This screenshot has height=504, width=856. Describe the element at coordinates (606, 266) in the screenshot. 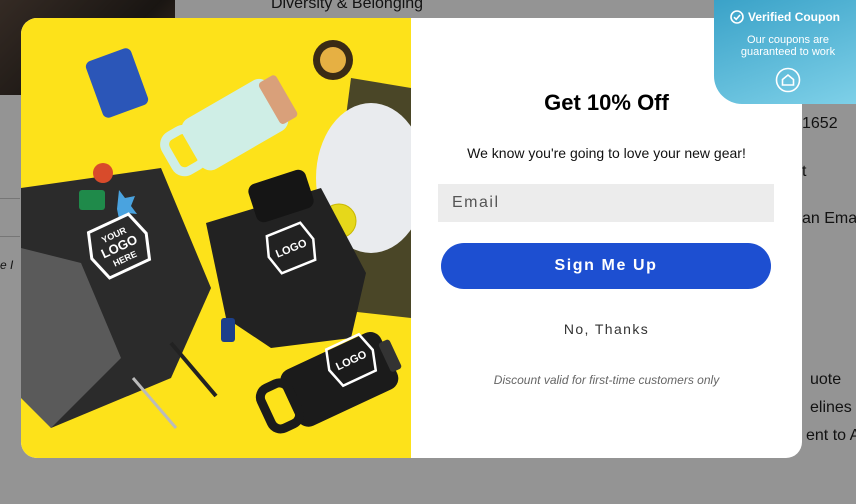

I see `sign-me-up-button: Sign Me Up` at that location.